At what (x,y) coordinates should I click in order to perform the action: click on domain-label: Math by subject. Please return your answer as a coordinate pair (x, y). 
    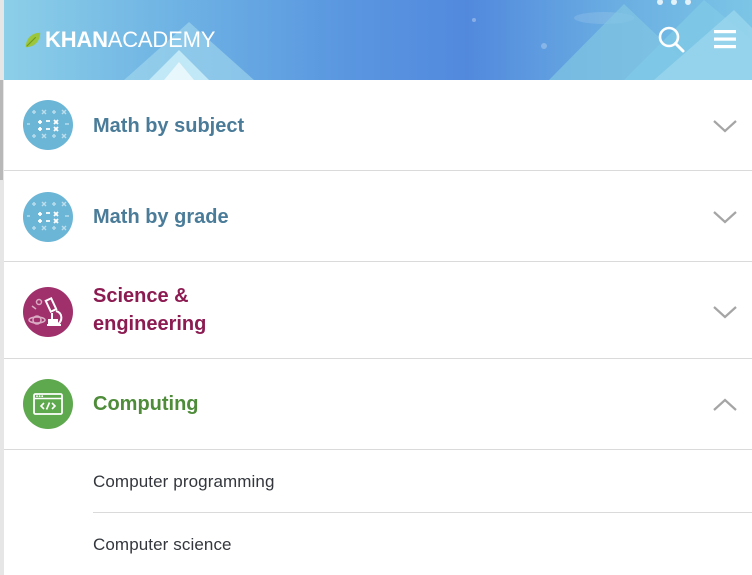
    Looking at the image, I should click on (169, 126).